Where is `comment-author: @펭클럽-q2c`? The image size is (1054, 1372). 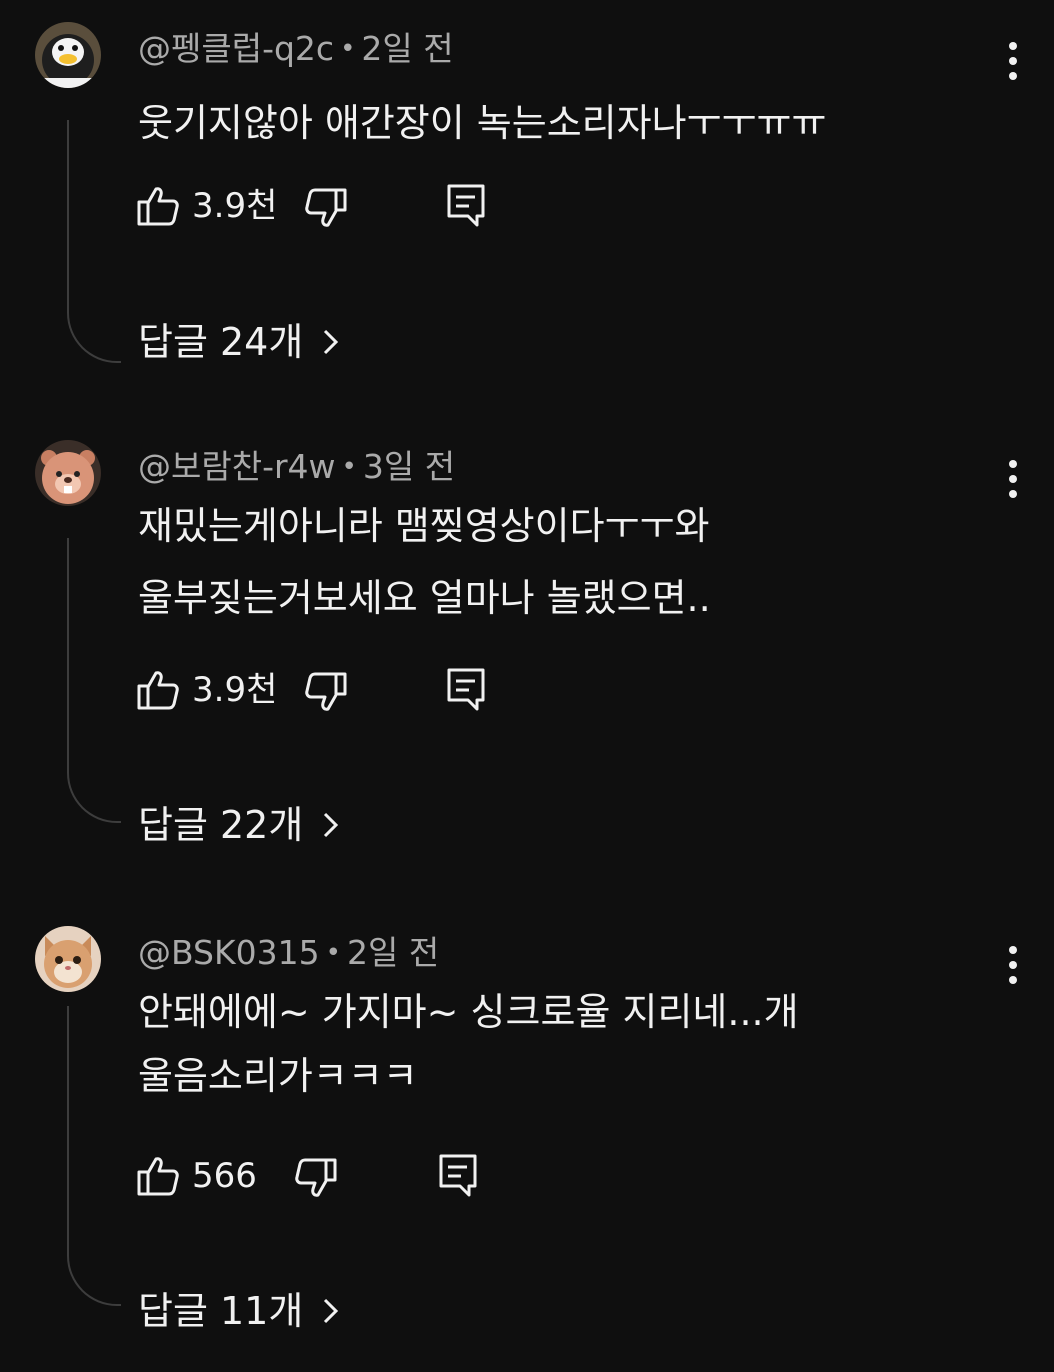 comment-author: @펭클럽-q2c is located at coordinates (236, 48).